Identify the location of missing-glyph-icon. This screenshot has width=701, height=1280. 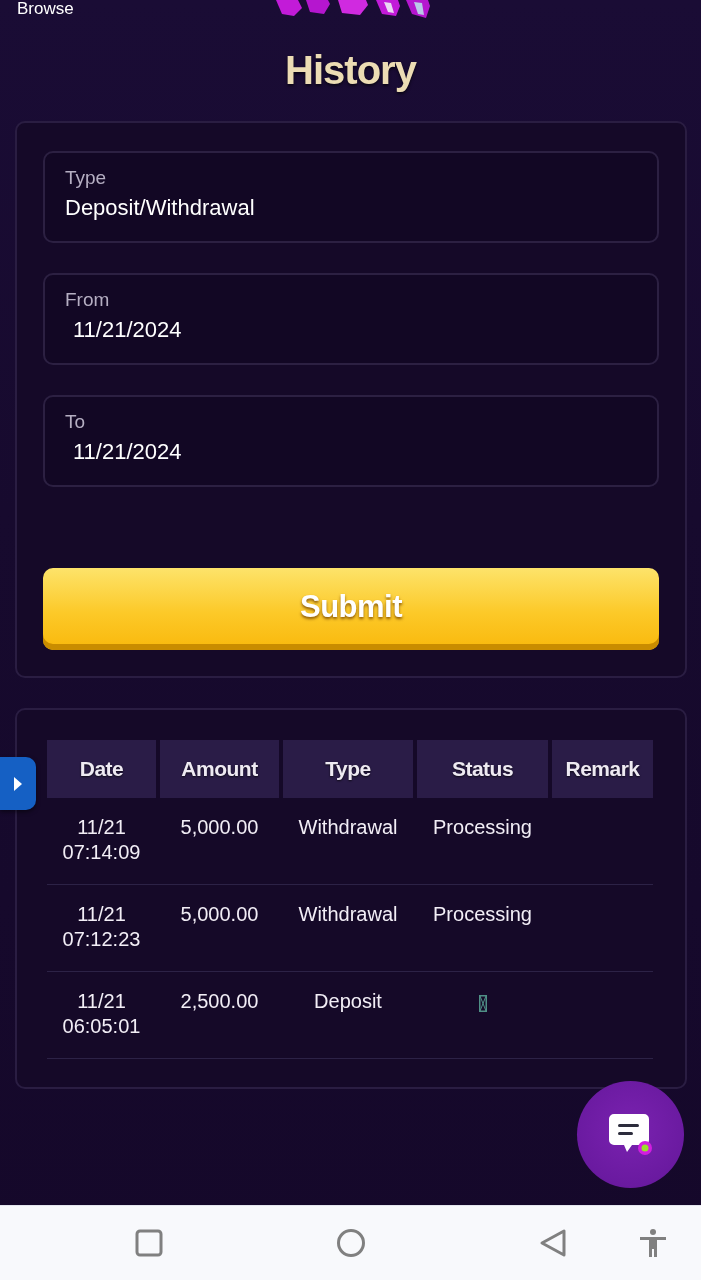
(482, 1003).